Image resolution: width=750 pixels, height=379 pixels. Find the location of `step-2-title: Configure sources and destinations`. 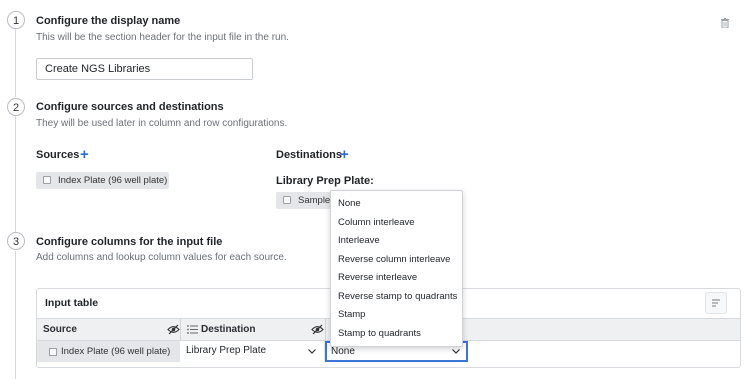

step-2-title: Configure sources and destinations is located at coordinates (130, 107).